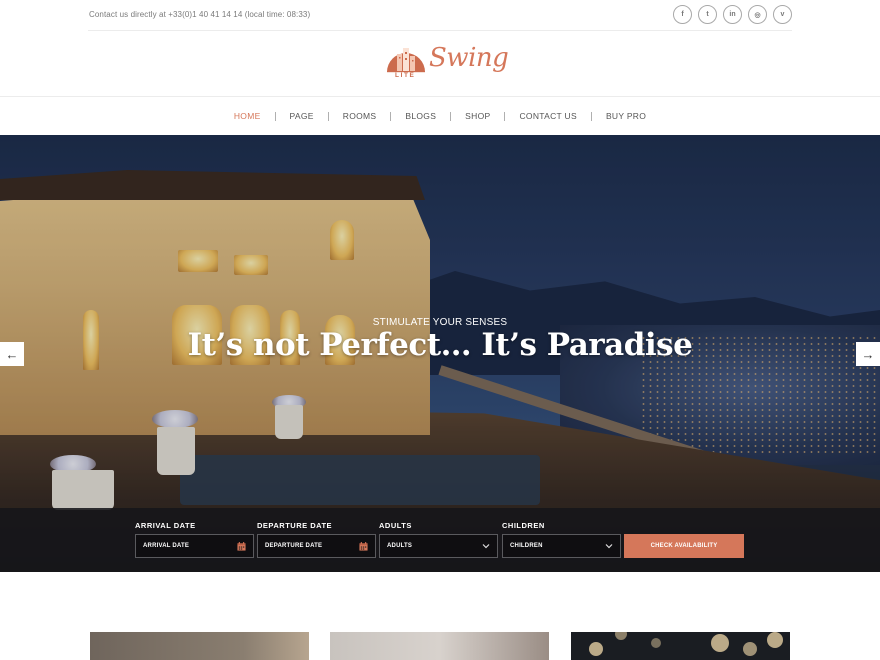  I want to click on children-select: CHILDREN, so click(561, 546).